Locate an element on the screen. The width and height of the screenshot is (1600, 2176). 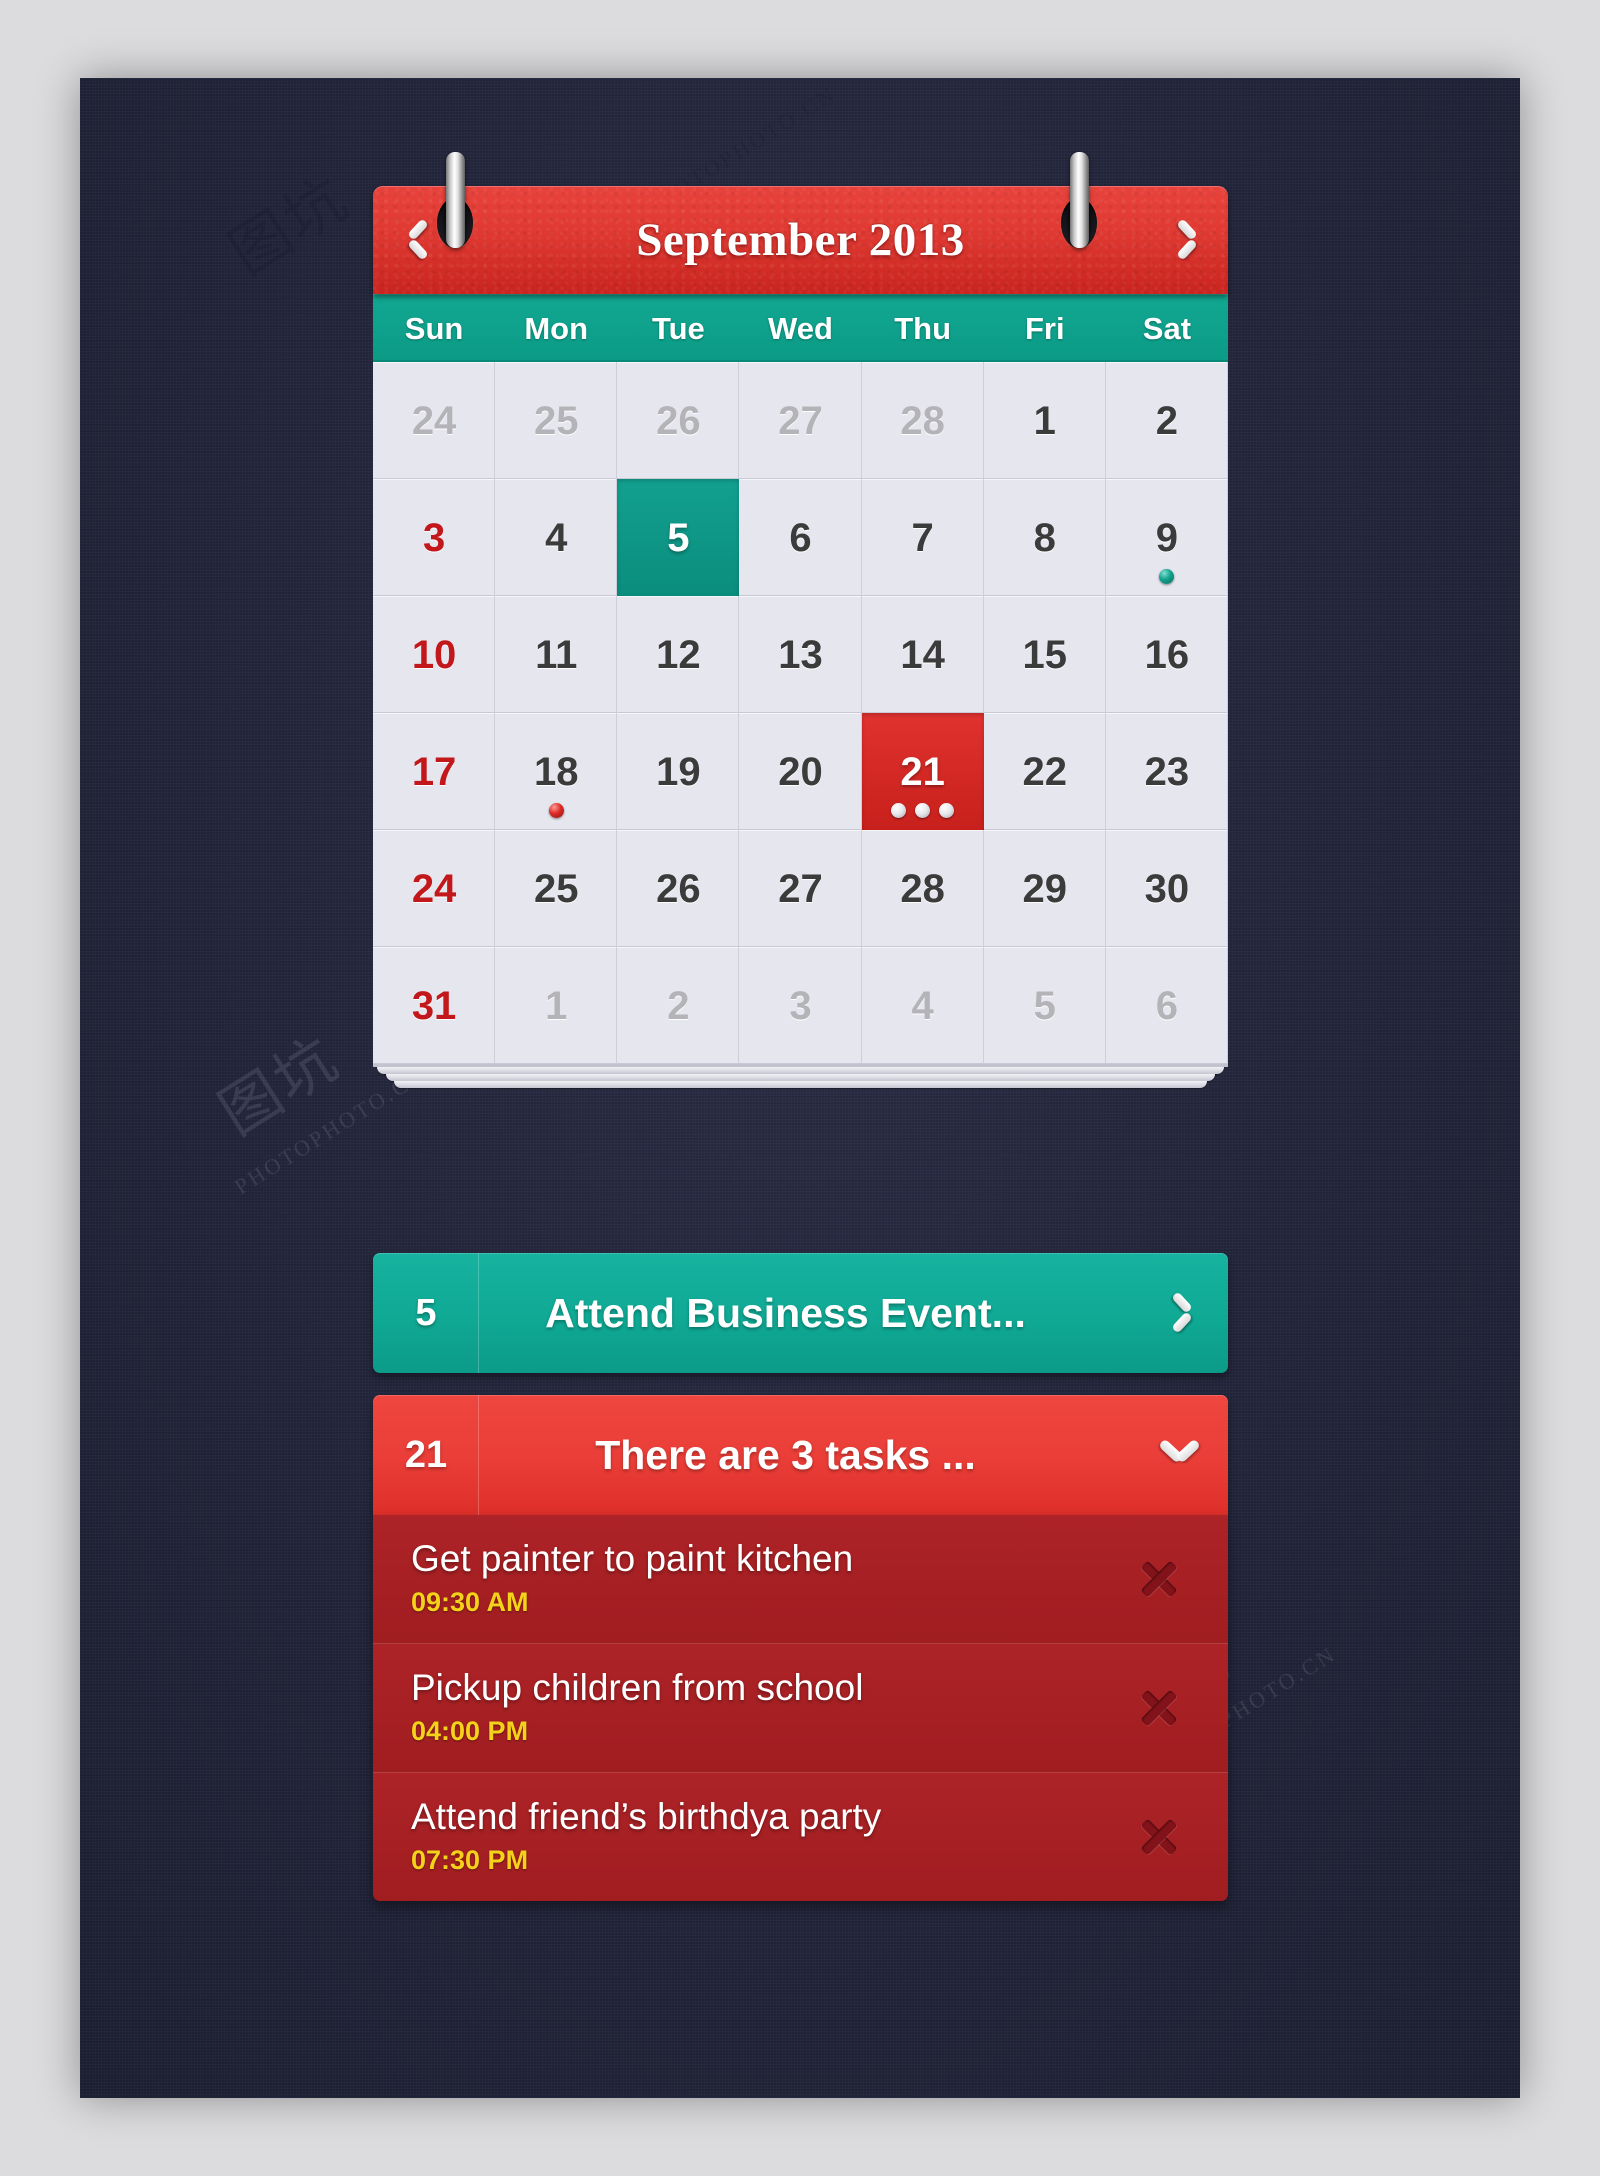
weekday-fri: Fri is located at coordinates (1044, 328).